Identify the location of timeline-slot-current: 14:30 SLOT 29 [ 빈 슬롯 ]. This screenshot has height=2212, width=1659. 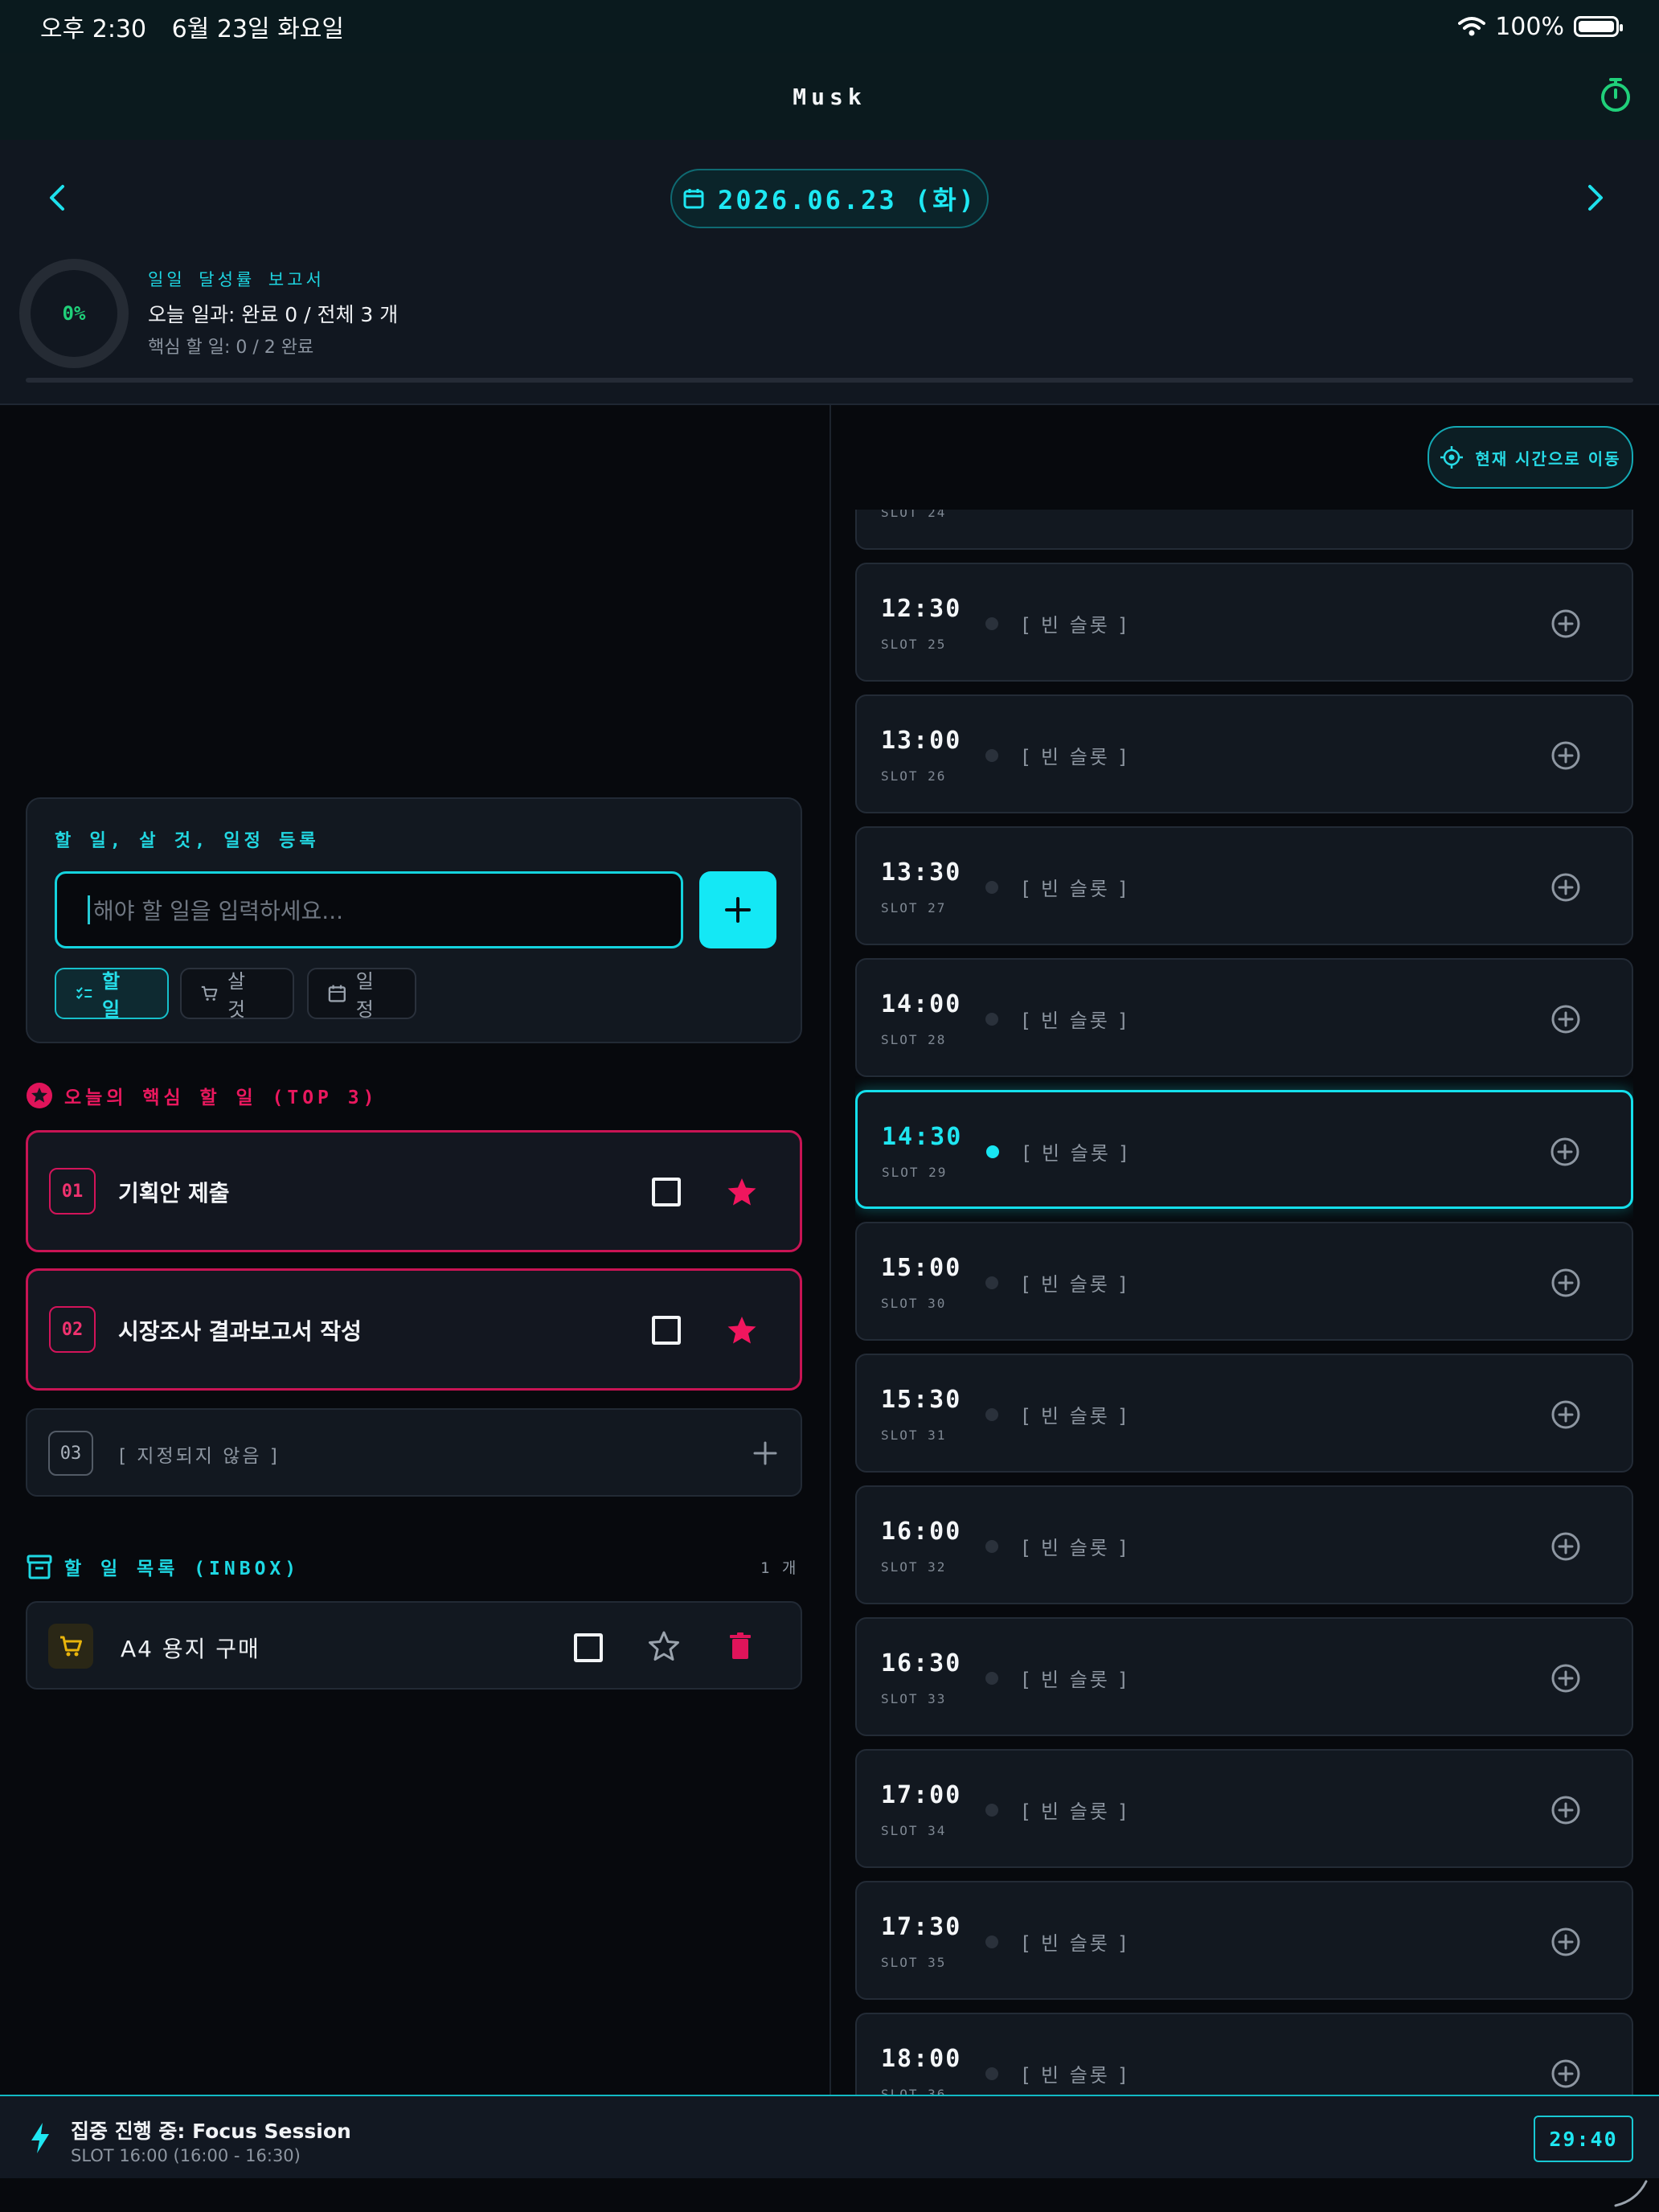
(1244, 1149).